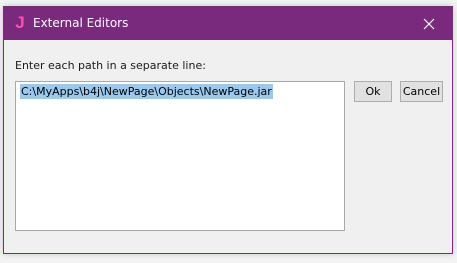 The height and width of the screenshot is (263, 457). I want to click on close-button, so click(429, 23).